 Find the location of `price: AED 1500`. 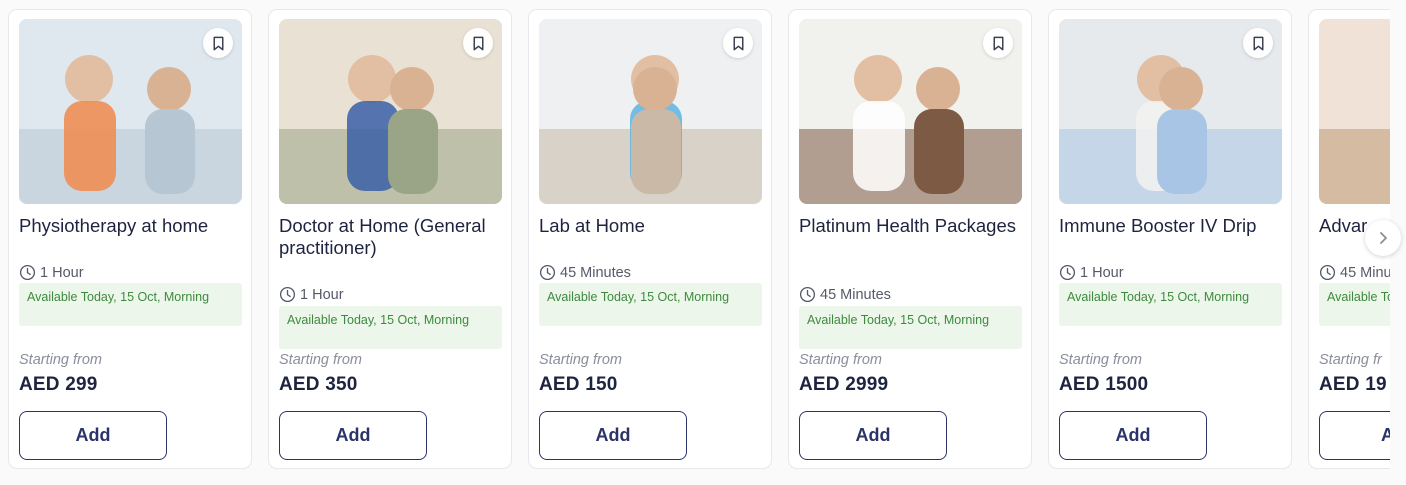

price: AED 1500 is located at coordinates (1104, 384).